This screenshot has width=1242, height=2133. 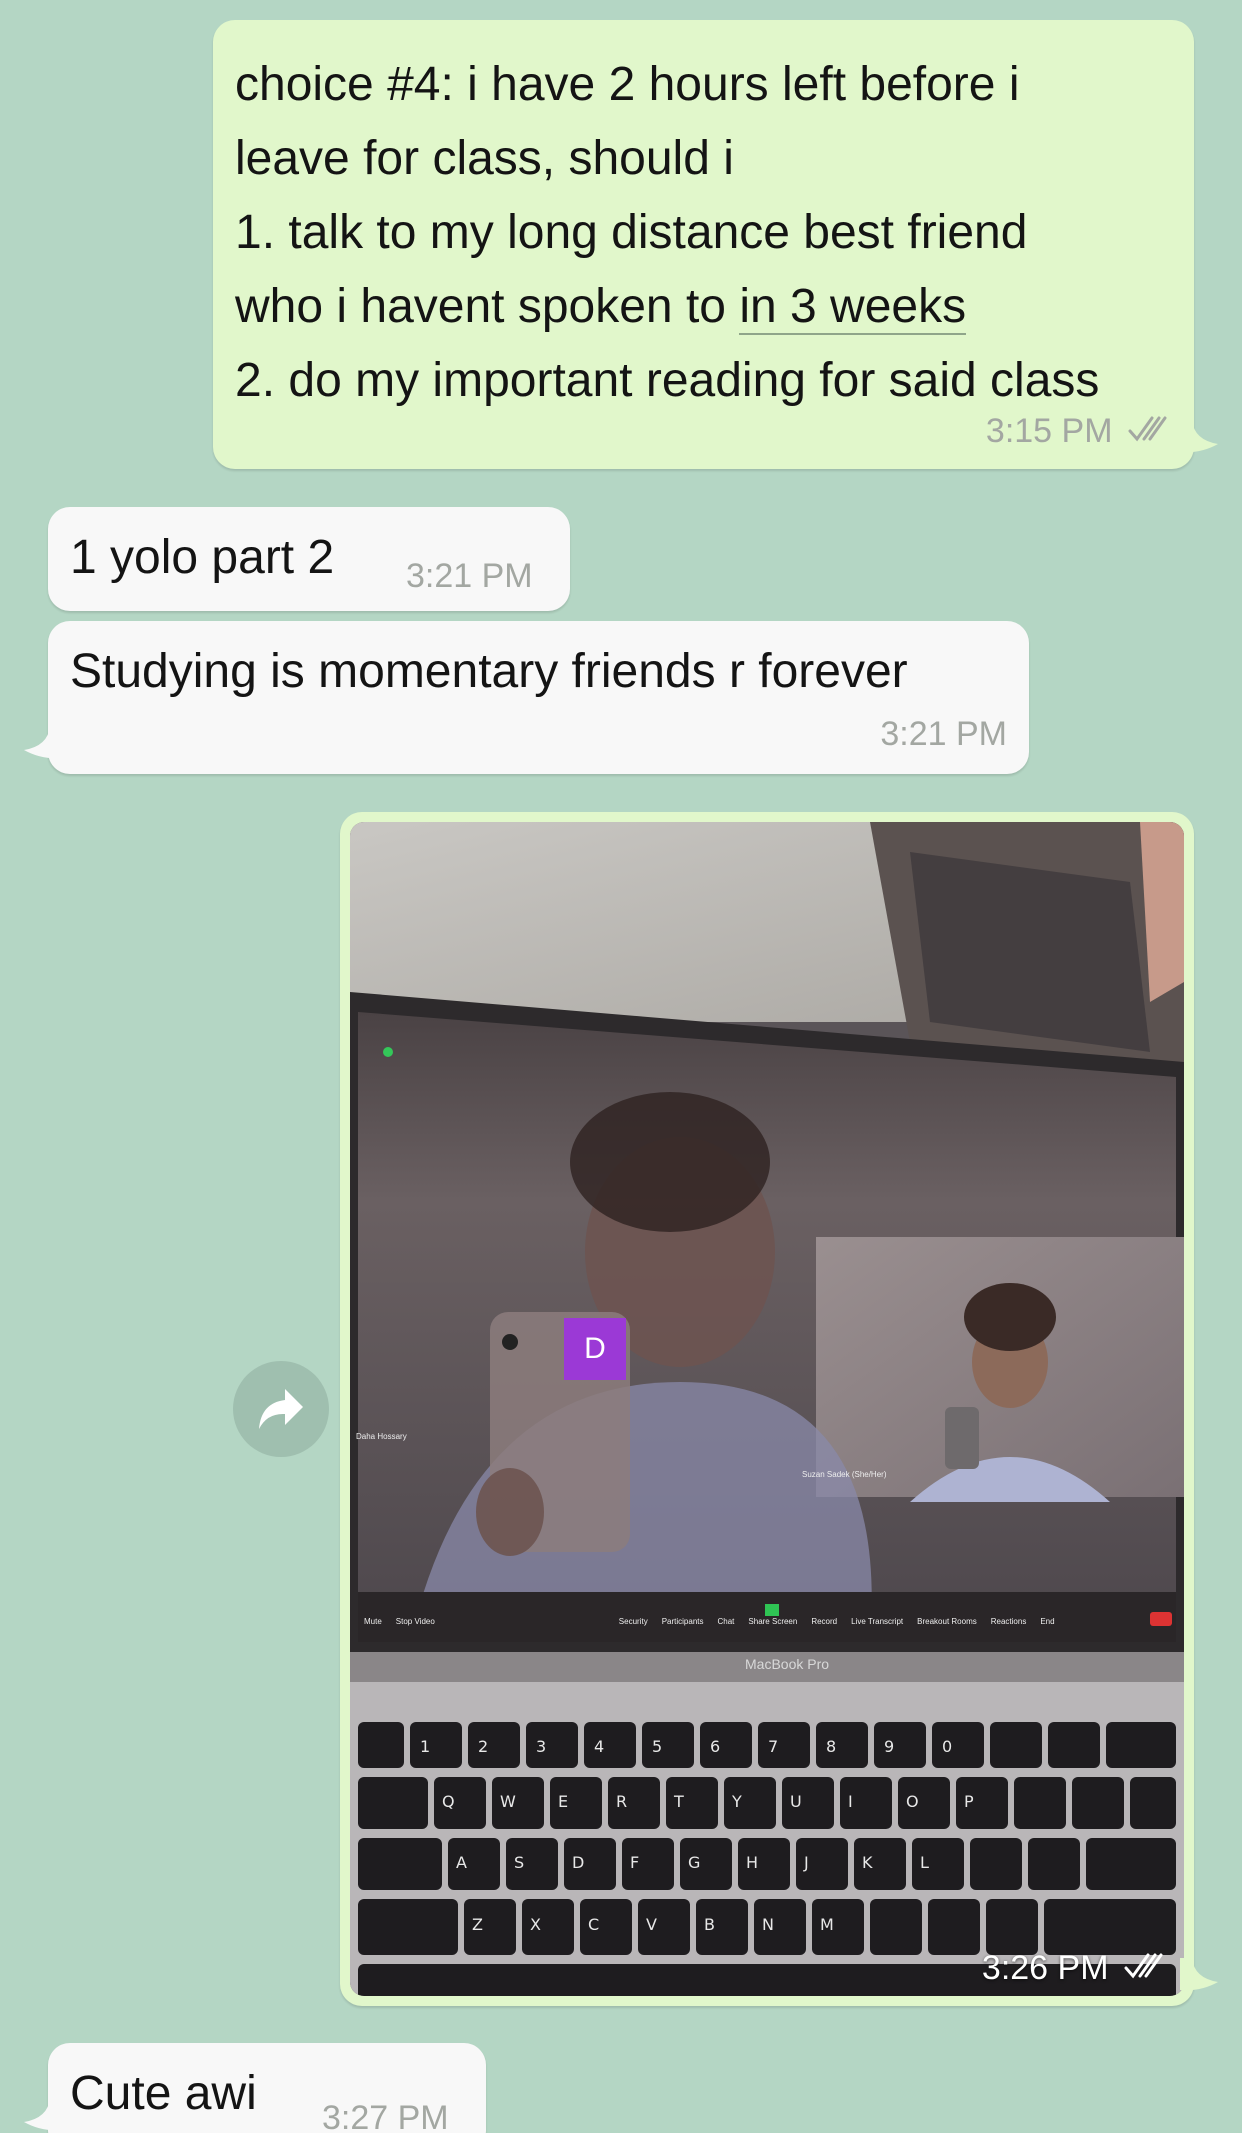 I want to click on message-timestamp: 3:15 PM, so click(x=1080, y=431).